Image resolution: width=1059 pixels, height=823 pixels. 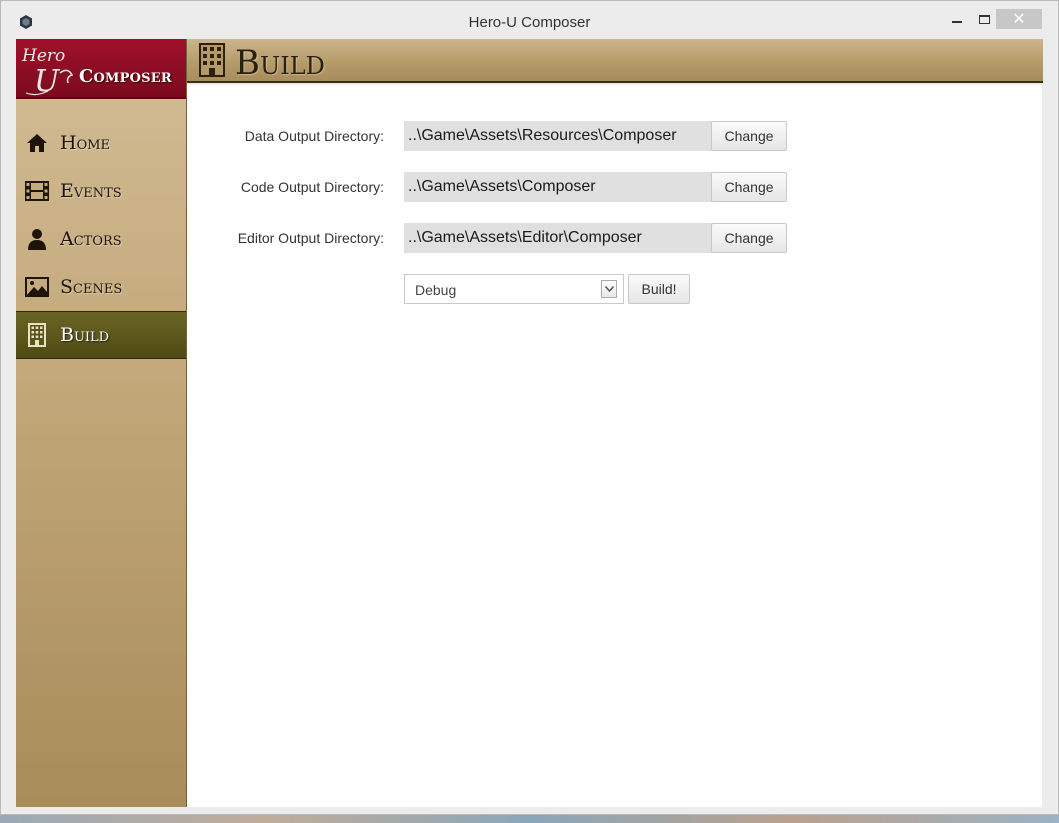 I want to click on editor-output-field: ..\Game\Assets\Editor\Composer, so click(x=558, y=238).